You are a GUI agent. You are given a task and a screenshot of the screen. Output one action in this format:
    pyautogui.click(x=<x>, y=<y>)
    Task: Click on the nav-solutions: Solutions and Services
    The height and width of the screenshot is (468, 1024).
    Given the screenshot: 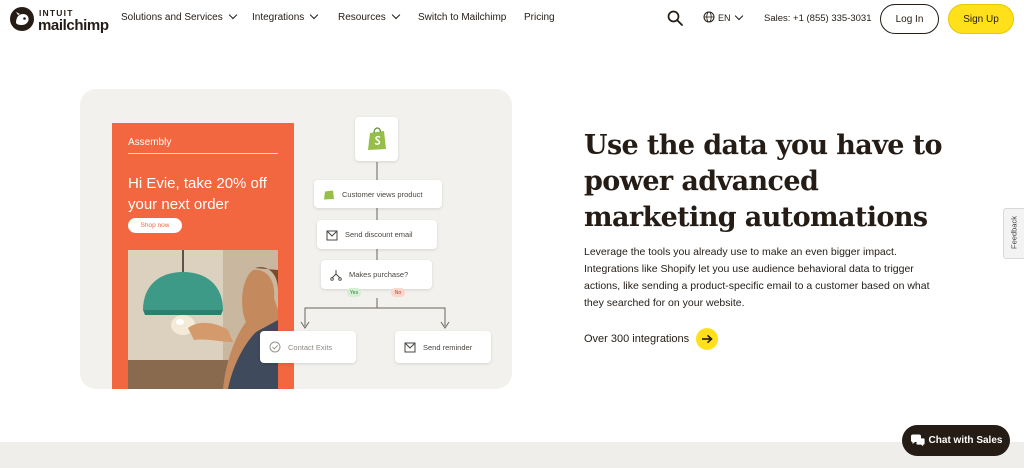 What is the action you would take?
    pyautogui.click(x=179, y=16)
    